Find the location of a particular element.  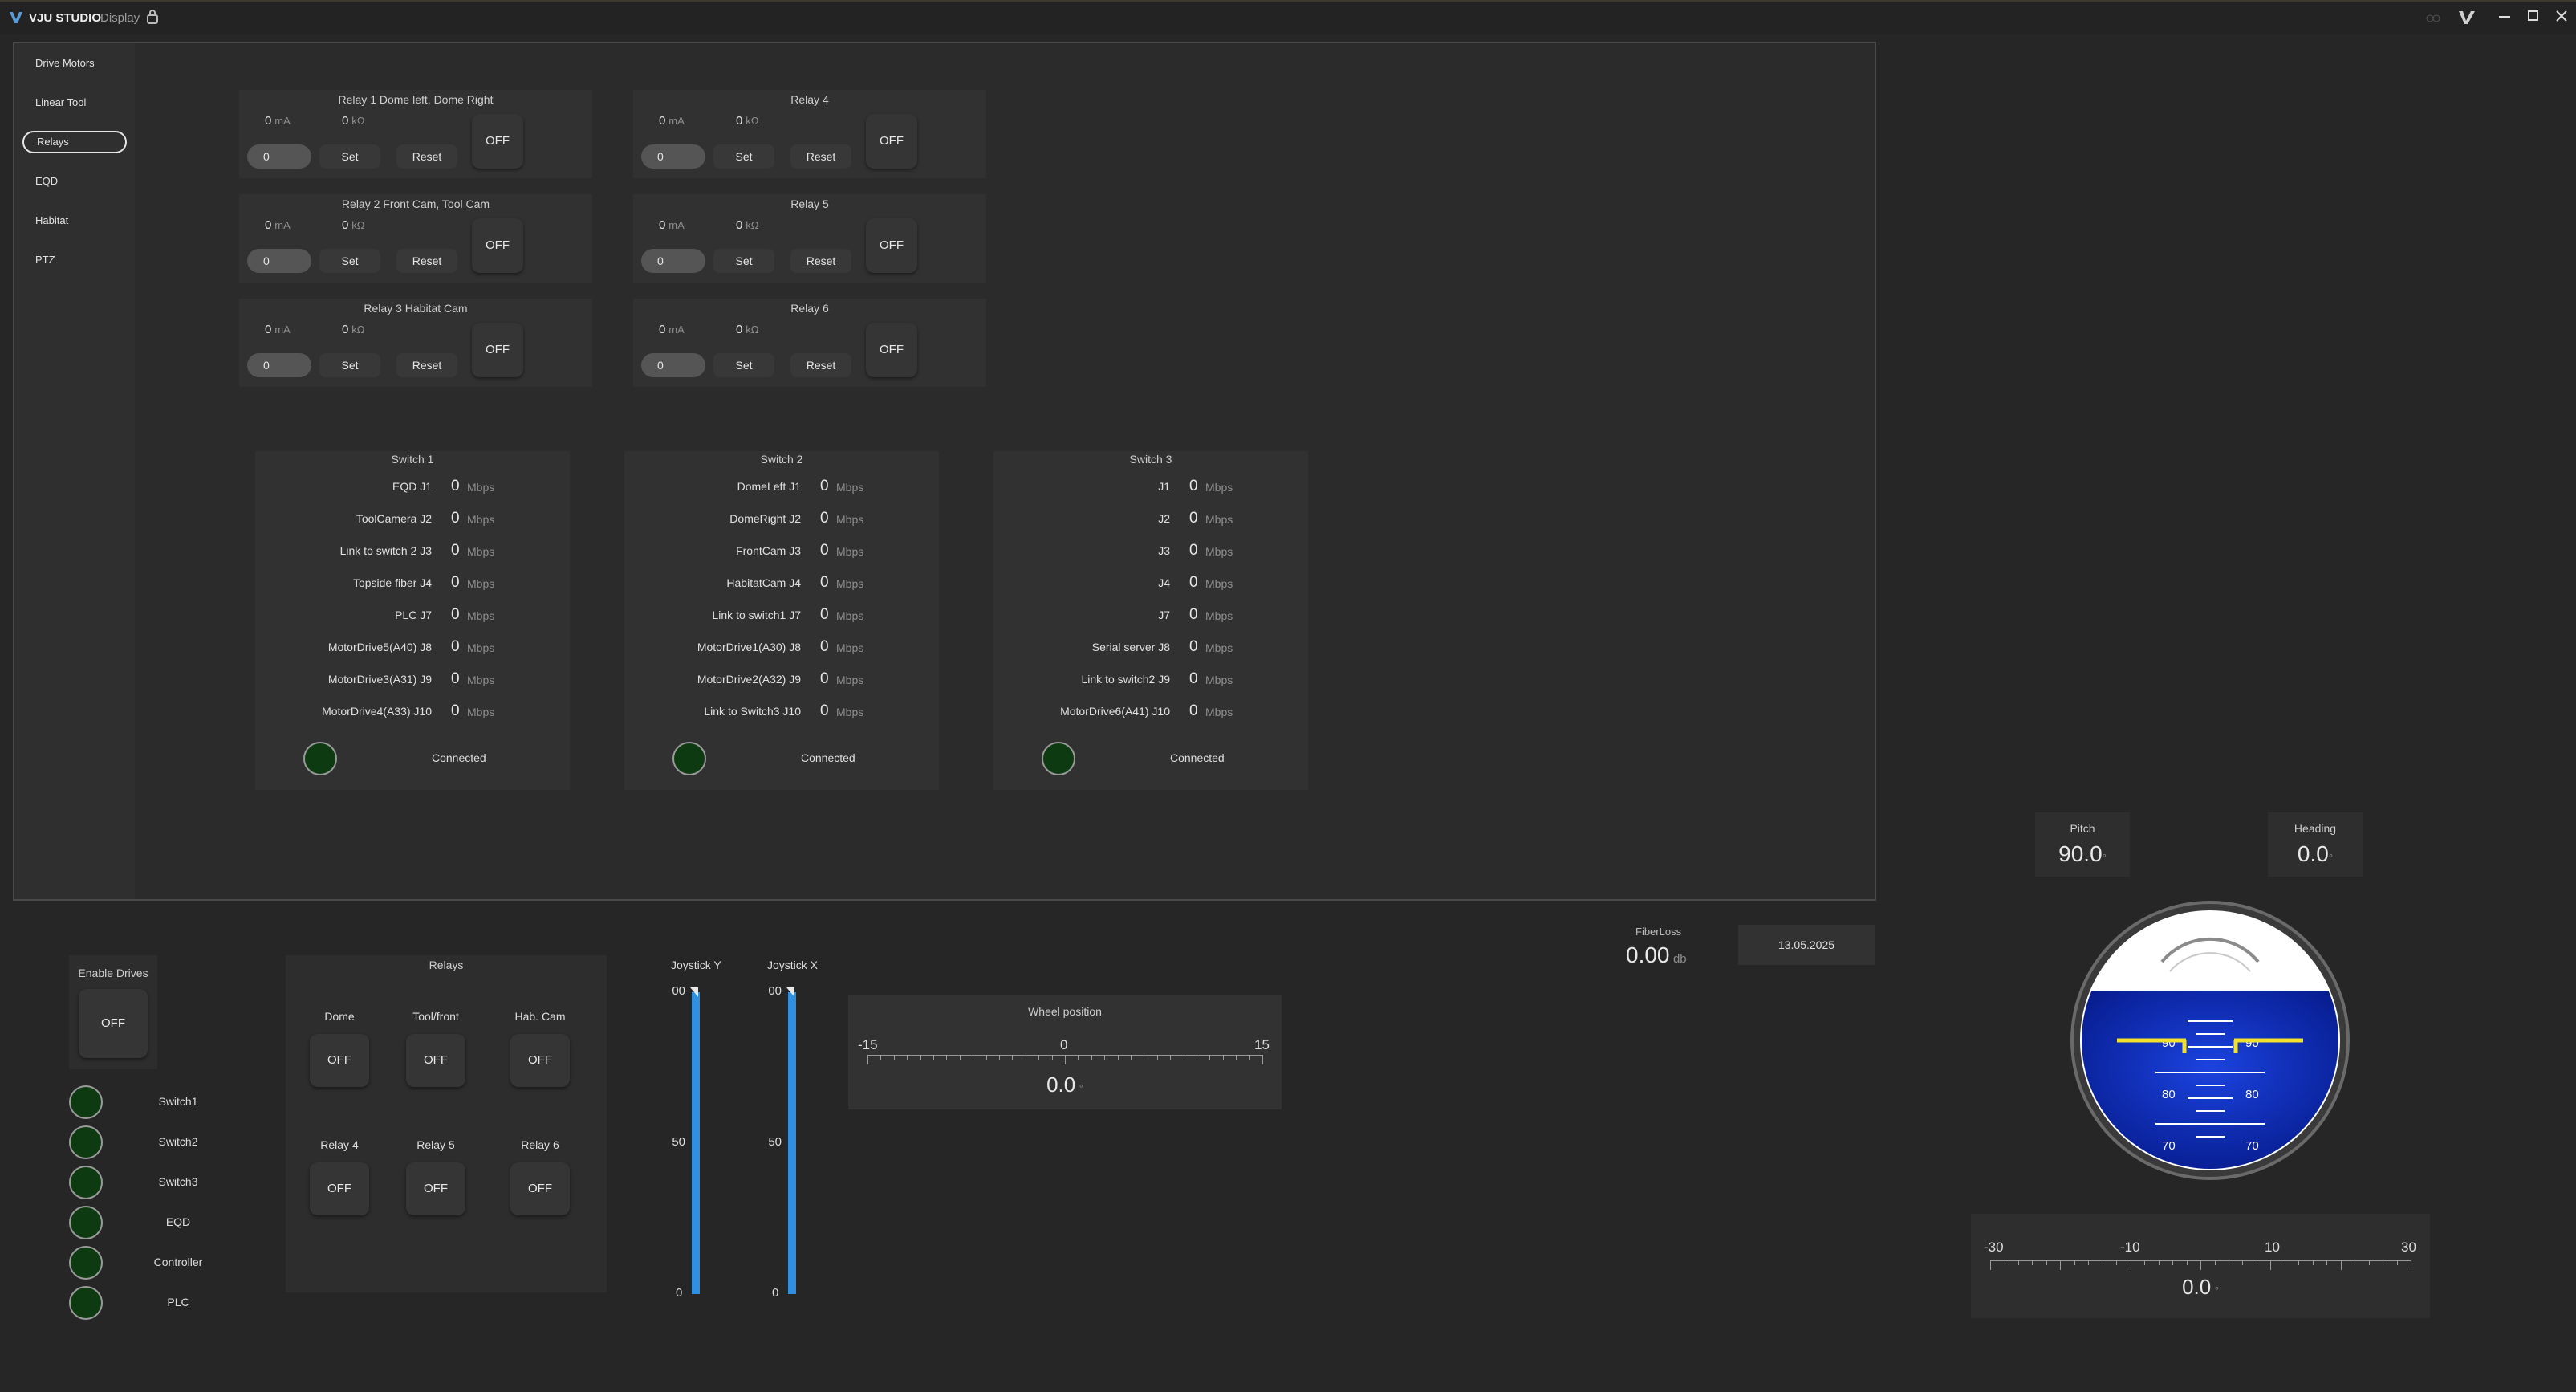

date-display: 13.05.2025 is located at coordinates (1806, 945).